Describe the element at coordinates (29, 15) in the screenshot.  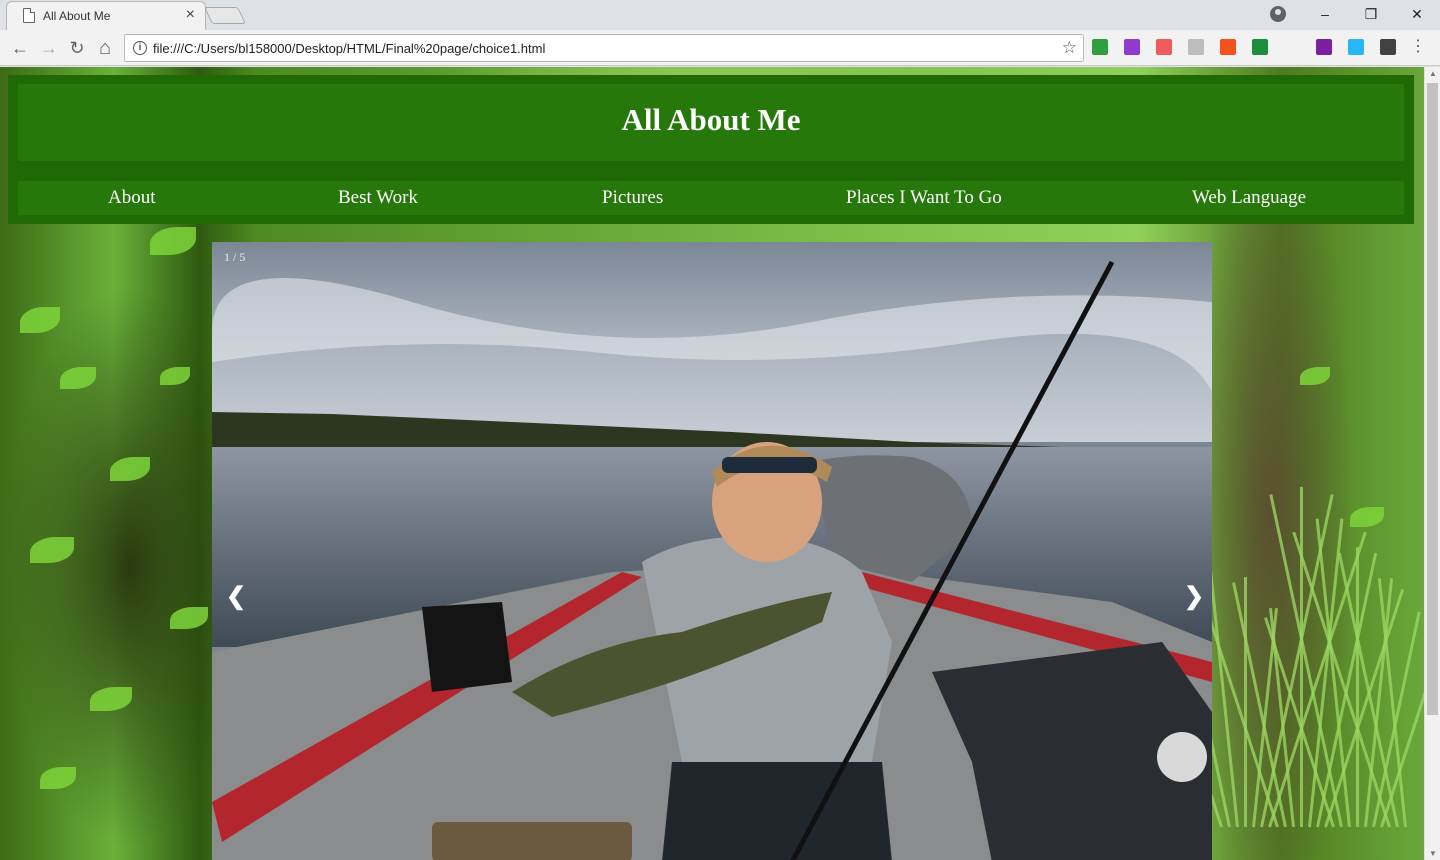
I see `page-icon` at that location.